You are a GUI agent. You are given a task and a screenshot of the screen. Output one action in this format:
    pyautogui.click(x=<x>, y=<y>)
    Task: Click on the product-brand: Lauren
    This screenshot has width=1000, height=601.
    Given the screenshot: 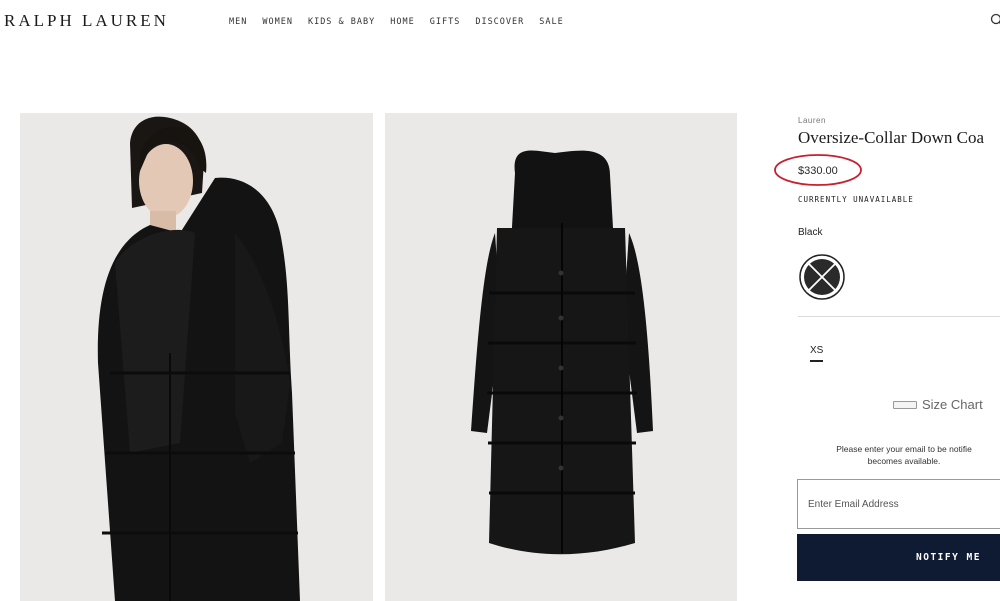 What is the action you would take?
    pyautogui.click(x=812, y=120)
    